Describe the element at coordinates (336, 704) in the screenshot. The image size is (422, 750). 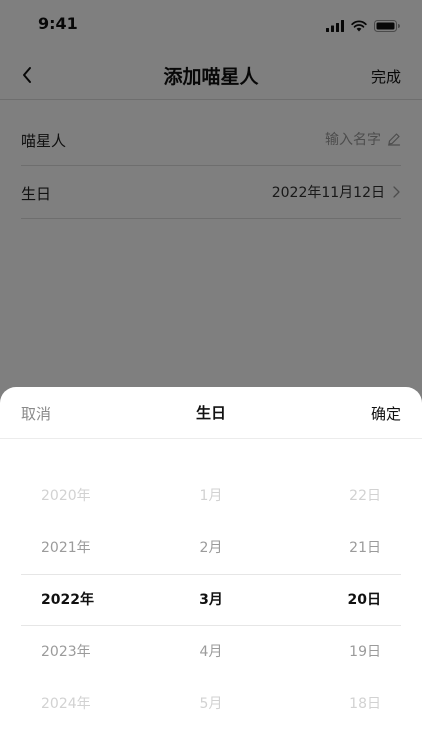
I see `day-option: 18日` at that location.